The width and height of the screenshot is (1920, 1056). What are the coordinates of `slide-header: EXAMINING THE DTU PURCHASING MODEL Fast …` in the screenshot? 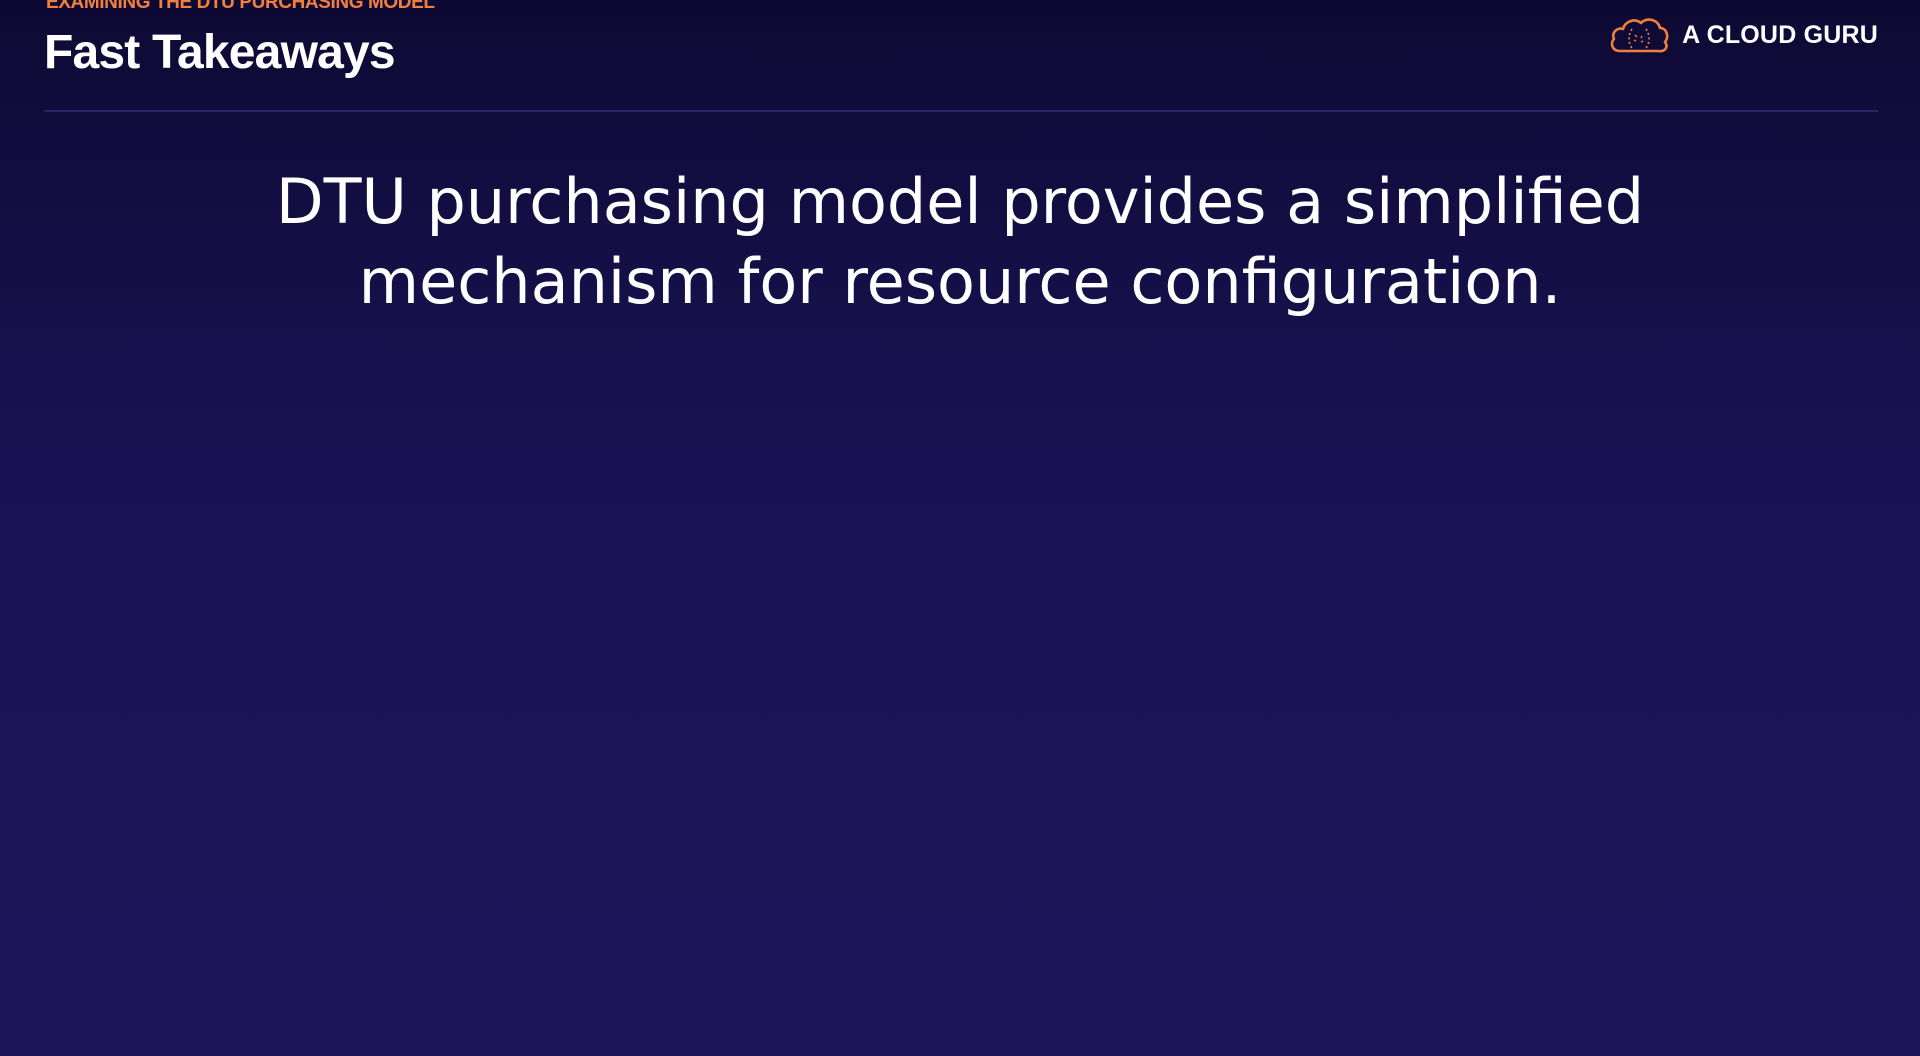 It's located at (961, 56).